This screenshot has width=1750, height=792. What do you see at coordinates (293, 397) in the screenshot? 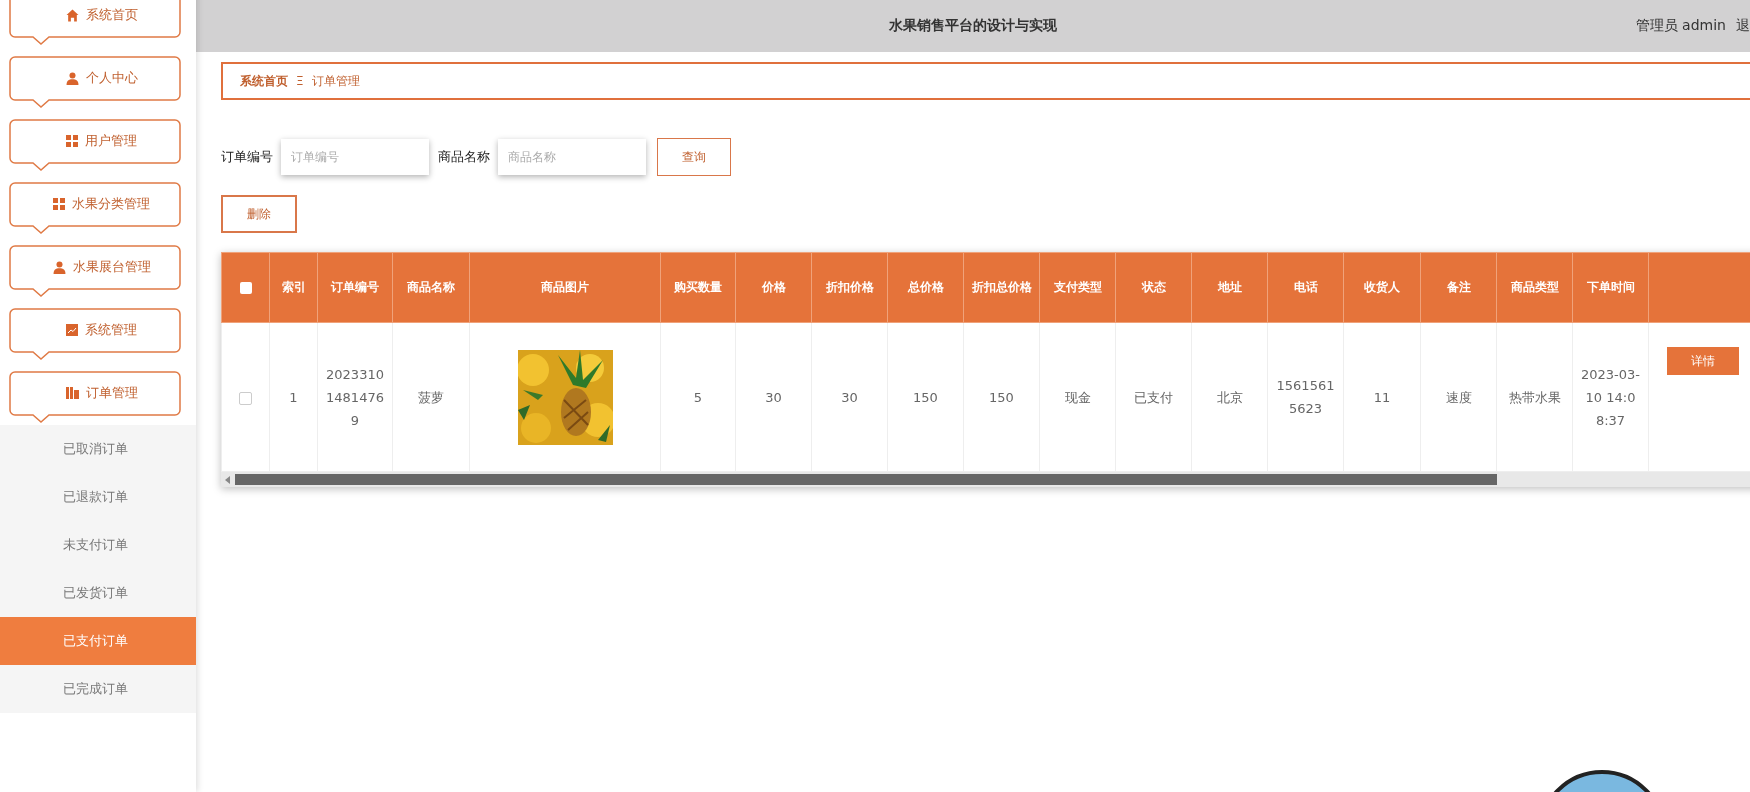
I see `table-cell: 1` at bounding box center [293, 397].